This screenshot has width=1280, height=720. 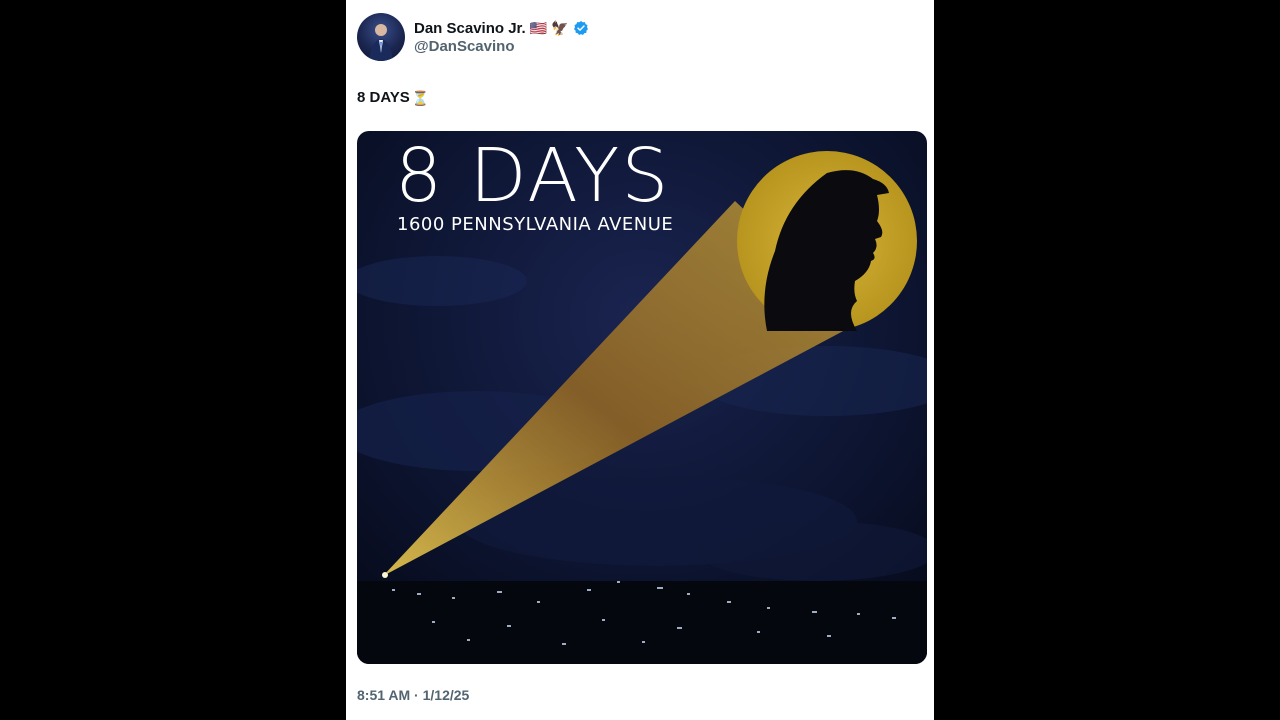 What do you see at coordinates (560, 28) in the screenshot?
I see `eagle-emoji: 🦅` at bounding box center [560, 28].